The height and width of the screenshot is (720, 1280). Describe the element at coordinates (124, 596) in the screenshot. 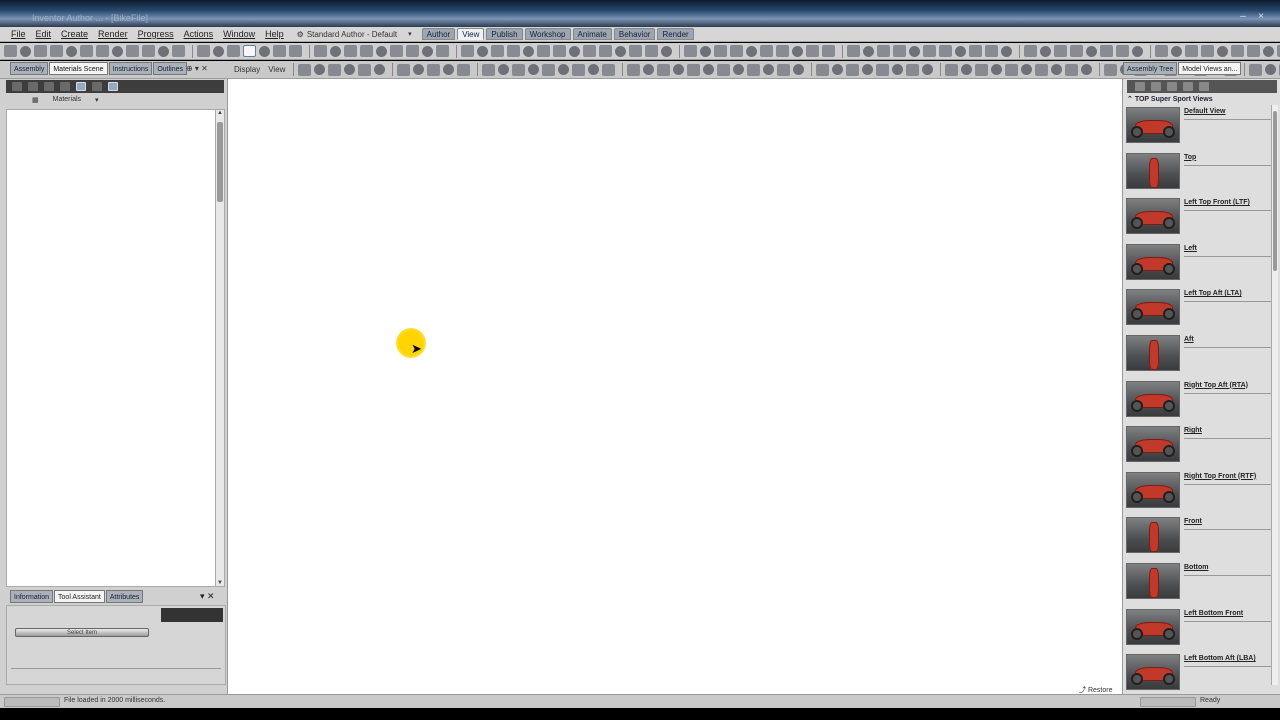

I see `tab-attributes: Attributes` at that location.